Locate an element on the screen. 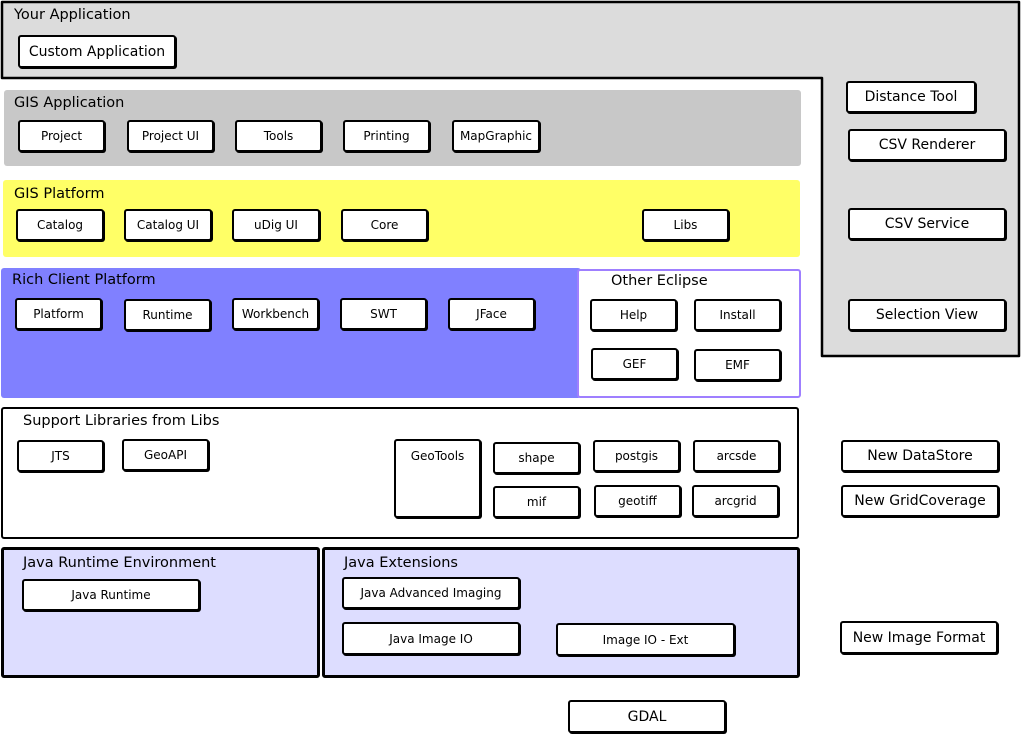 The image size is (1022, 734). gis-application-title: GIS Application is located at coordinates (69, 103).